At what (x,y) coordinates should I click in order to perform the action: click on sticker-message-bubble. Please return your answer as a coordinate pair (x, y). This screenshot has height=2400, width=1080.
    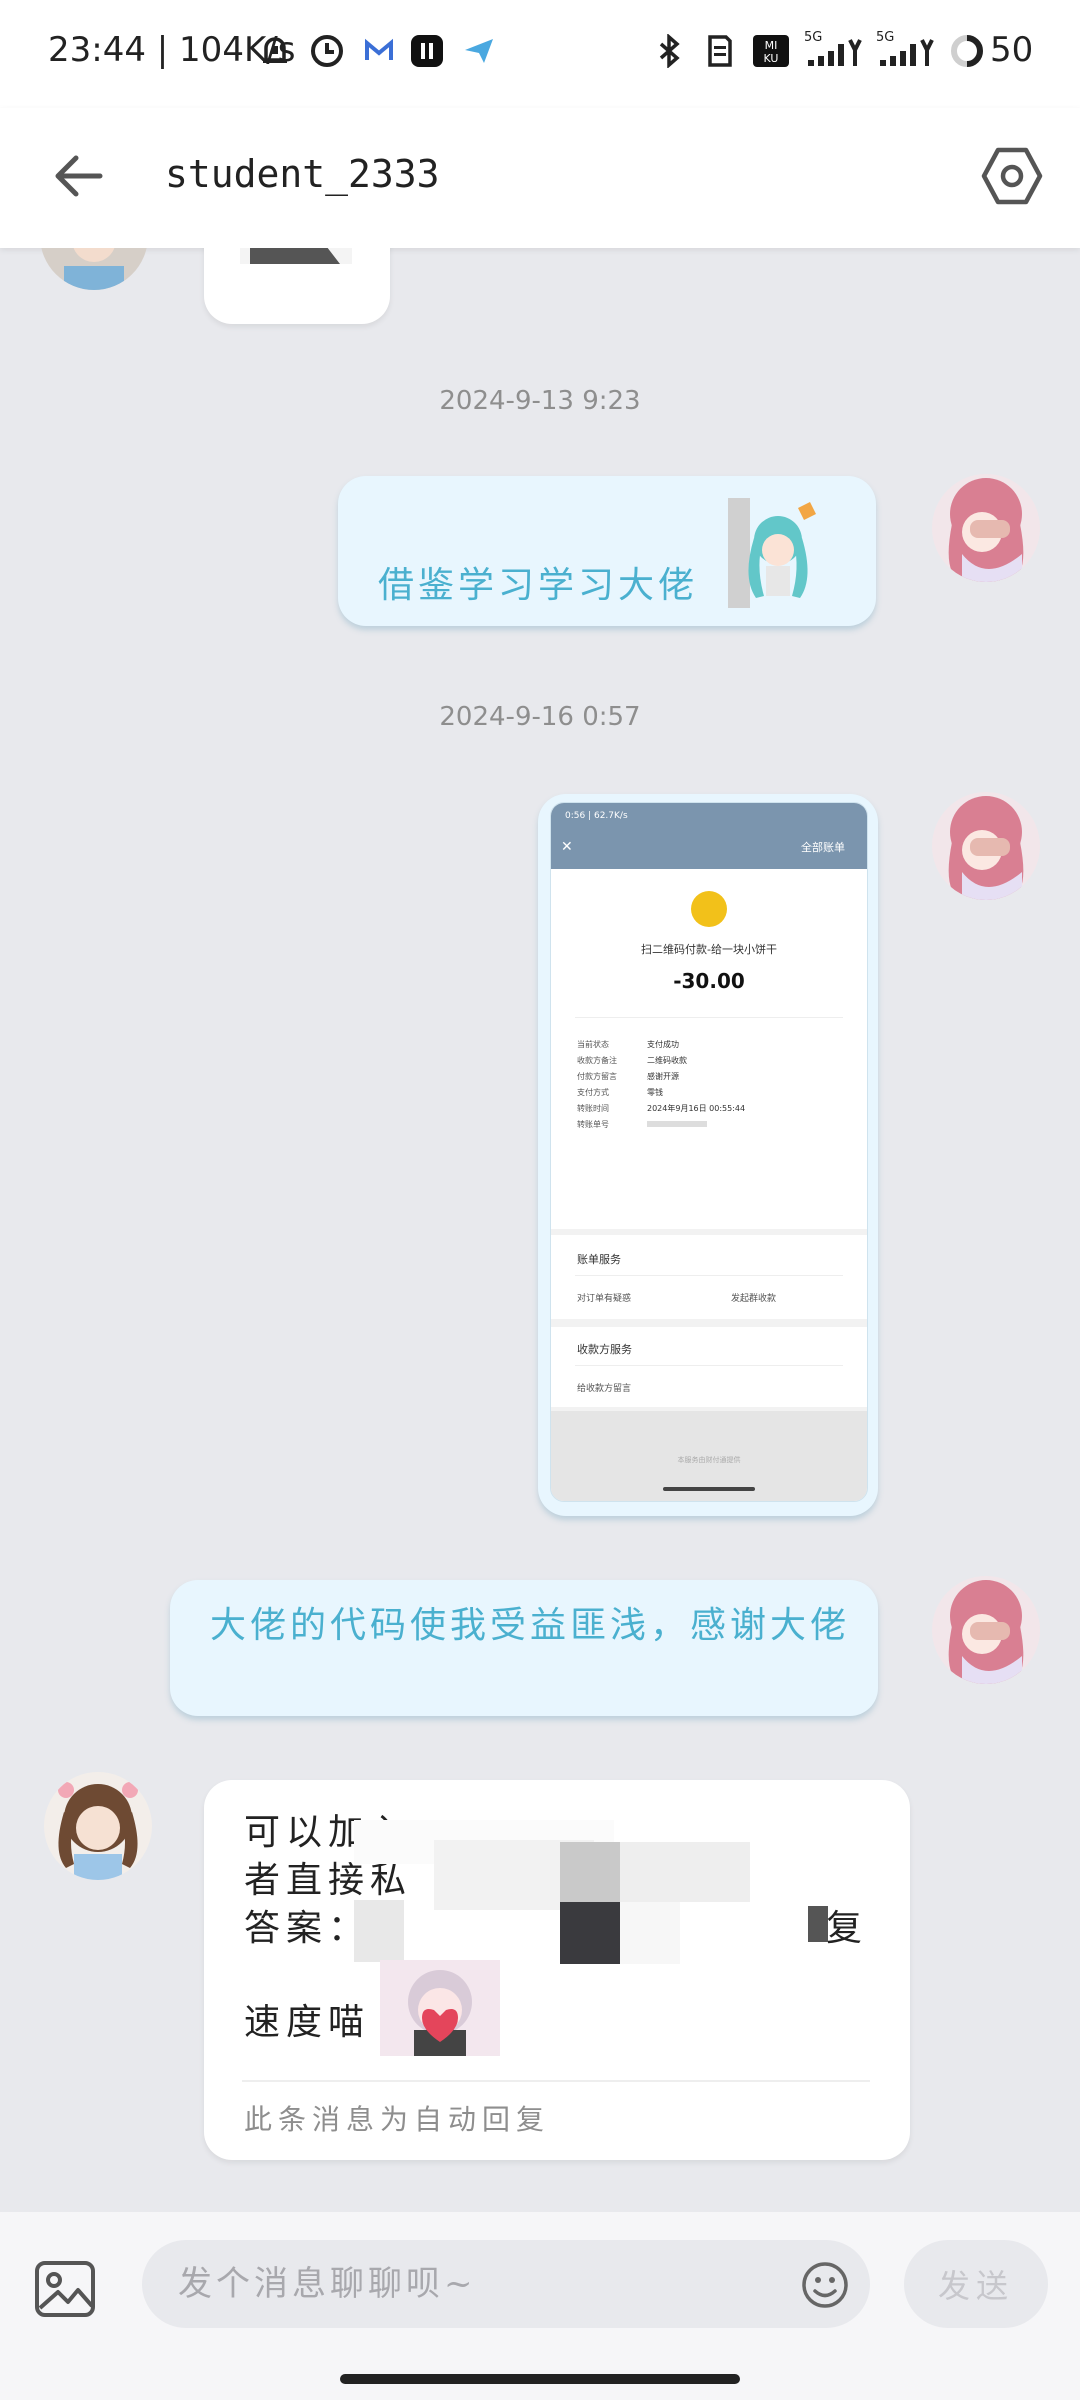
    Looking at the image, I should click on (297, 286).